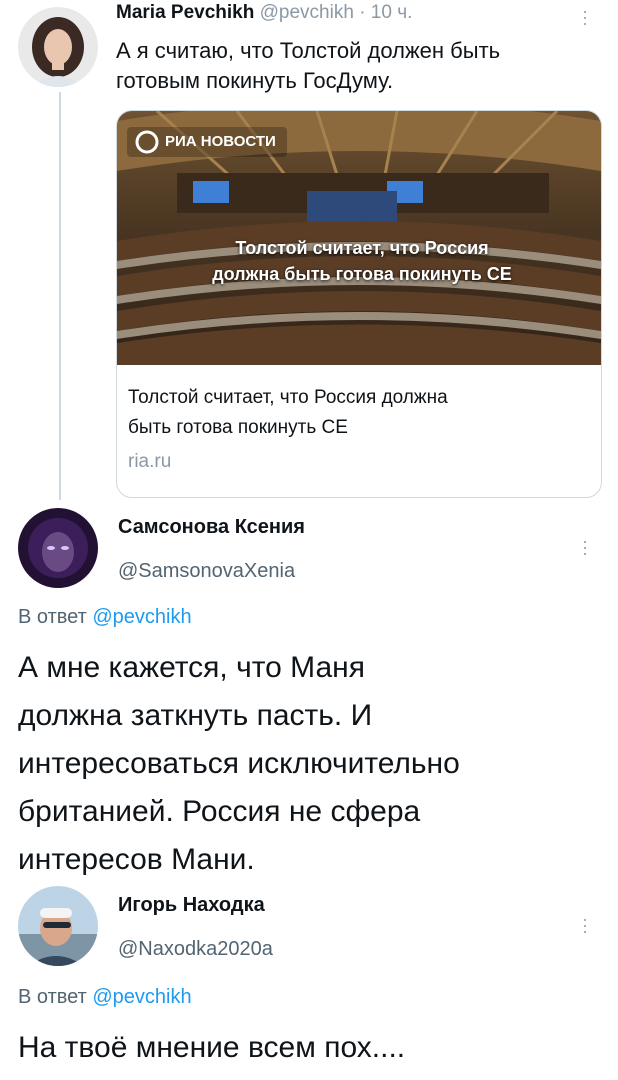 The image size is (618, 1080). Describe the element at coordinates (219, 811) in the screenshot. I see `reply-text-line: британией. Россия не сфера` at that location.